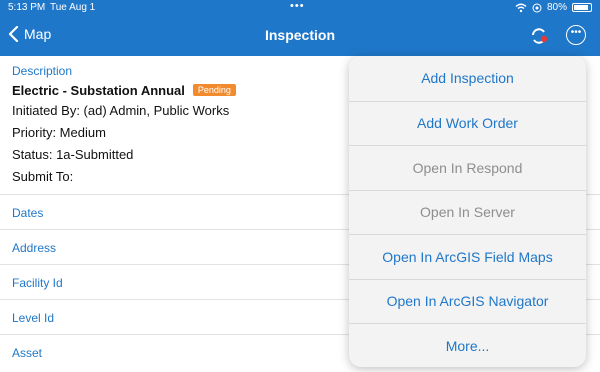 Image resolution: width=600 pixels, height=372 pixels. What do you see at coordinates (467, 301) in the screenshot?
I see `menu-item-open-in-navigator: Open In ArcGIS Navigator` at bounding box center [467, 301].